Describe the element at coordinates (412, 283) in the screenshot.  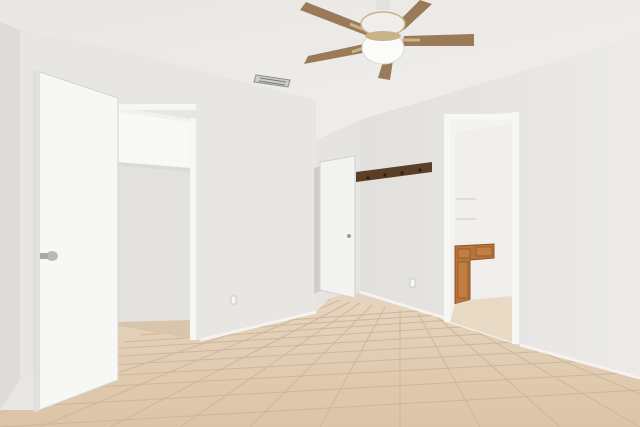
I see `wall-outlet` at that location.